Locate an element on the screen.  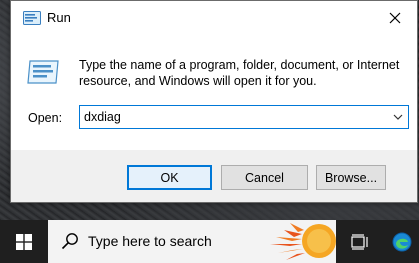
chevron-down-icon is located at coordinates (398, 117).